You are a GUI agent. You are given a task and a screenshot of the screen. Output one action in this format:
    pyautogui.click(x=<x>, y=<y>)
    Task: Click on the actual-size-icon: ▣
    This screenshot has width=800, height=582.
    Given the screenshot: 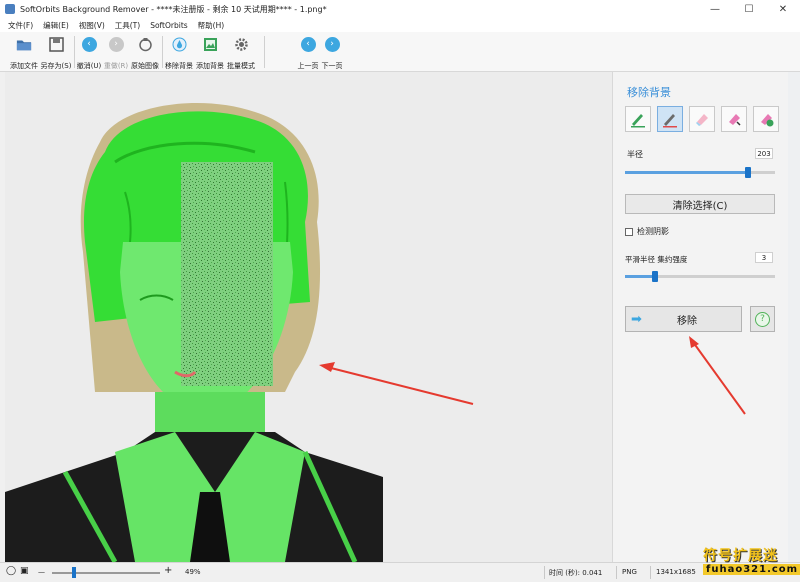 What is the action you would take?
    pyautogui.click(x=24, y=571)
    